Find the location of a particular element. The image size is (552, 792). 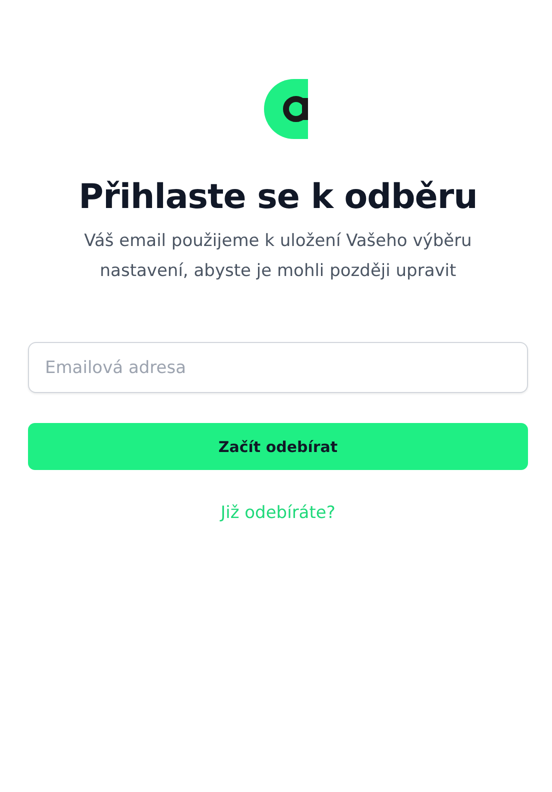

logo-icon is located at coordinates (286, 109).